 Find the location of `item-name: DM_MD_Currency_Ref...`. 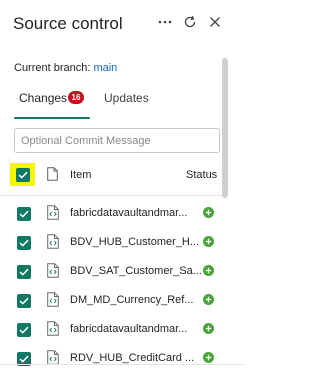

item-name: DM_MD_Currency_Ref... is located at coordinates (132, 300).